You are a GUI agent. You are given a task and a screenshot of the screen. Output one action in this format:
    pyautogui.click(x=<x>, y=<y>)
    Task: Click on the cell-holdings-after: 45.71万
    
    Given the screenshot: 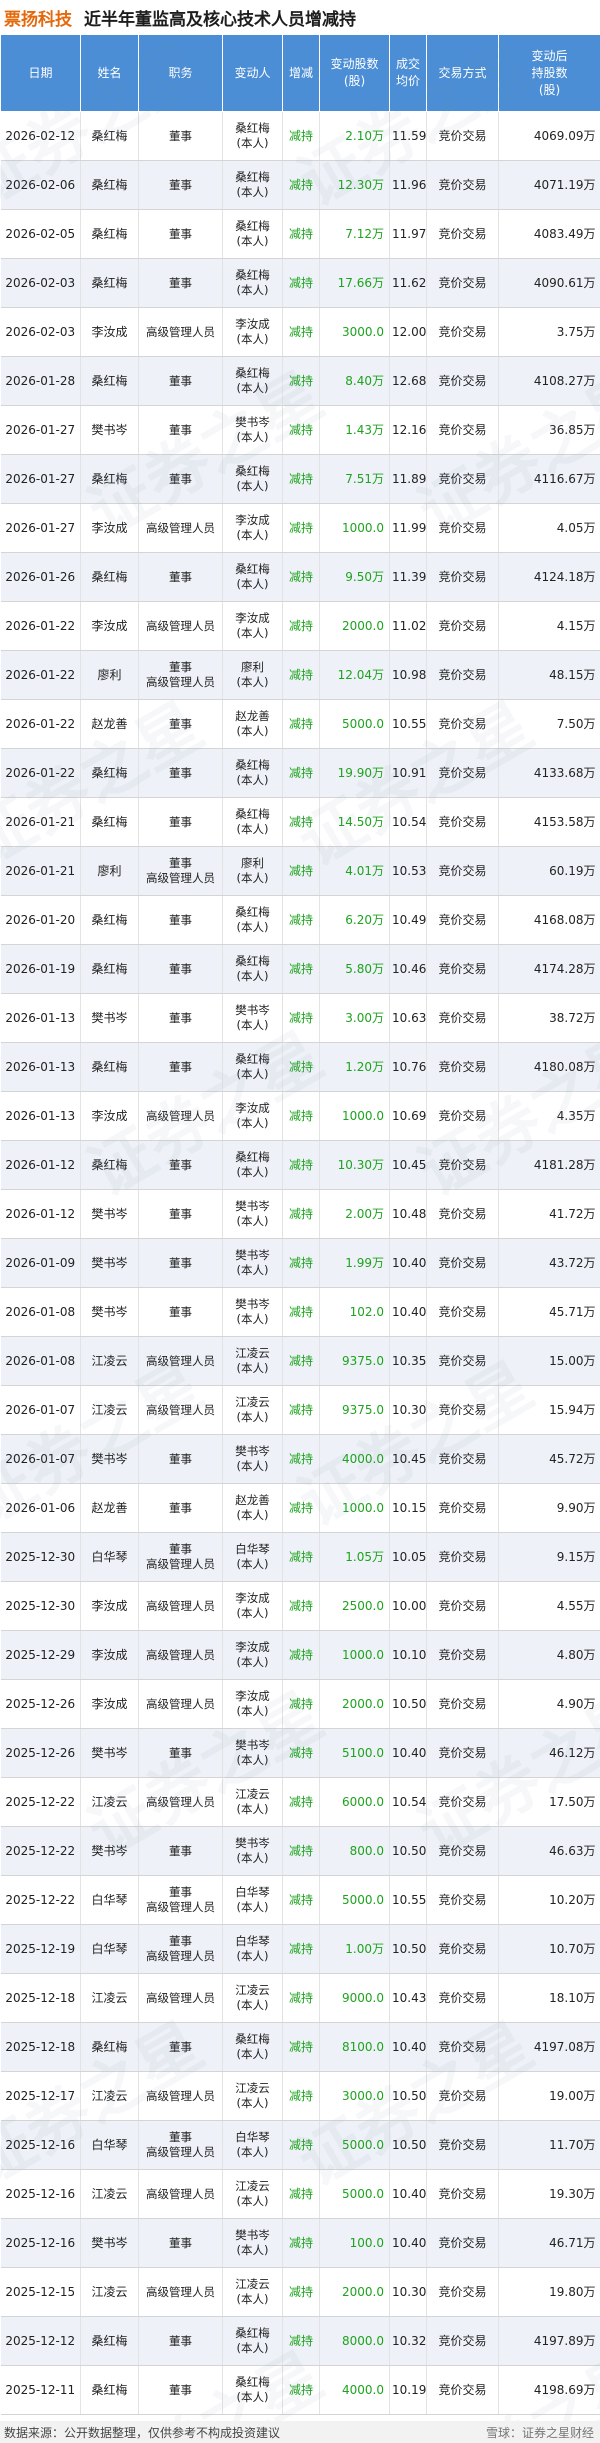 What is the action you would take?
    pyautogui.click(x=549, y=1312)
    